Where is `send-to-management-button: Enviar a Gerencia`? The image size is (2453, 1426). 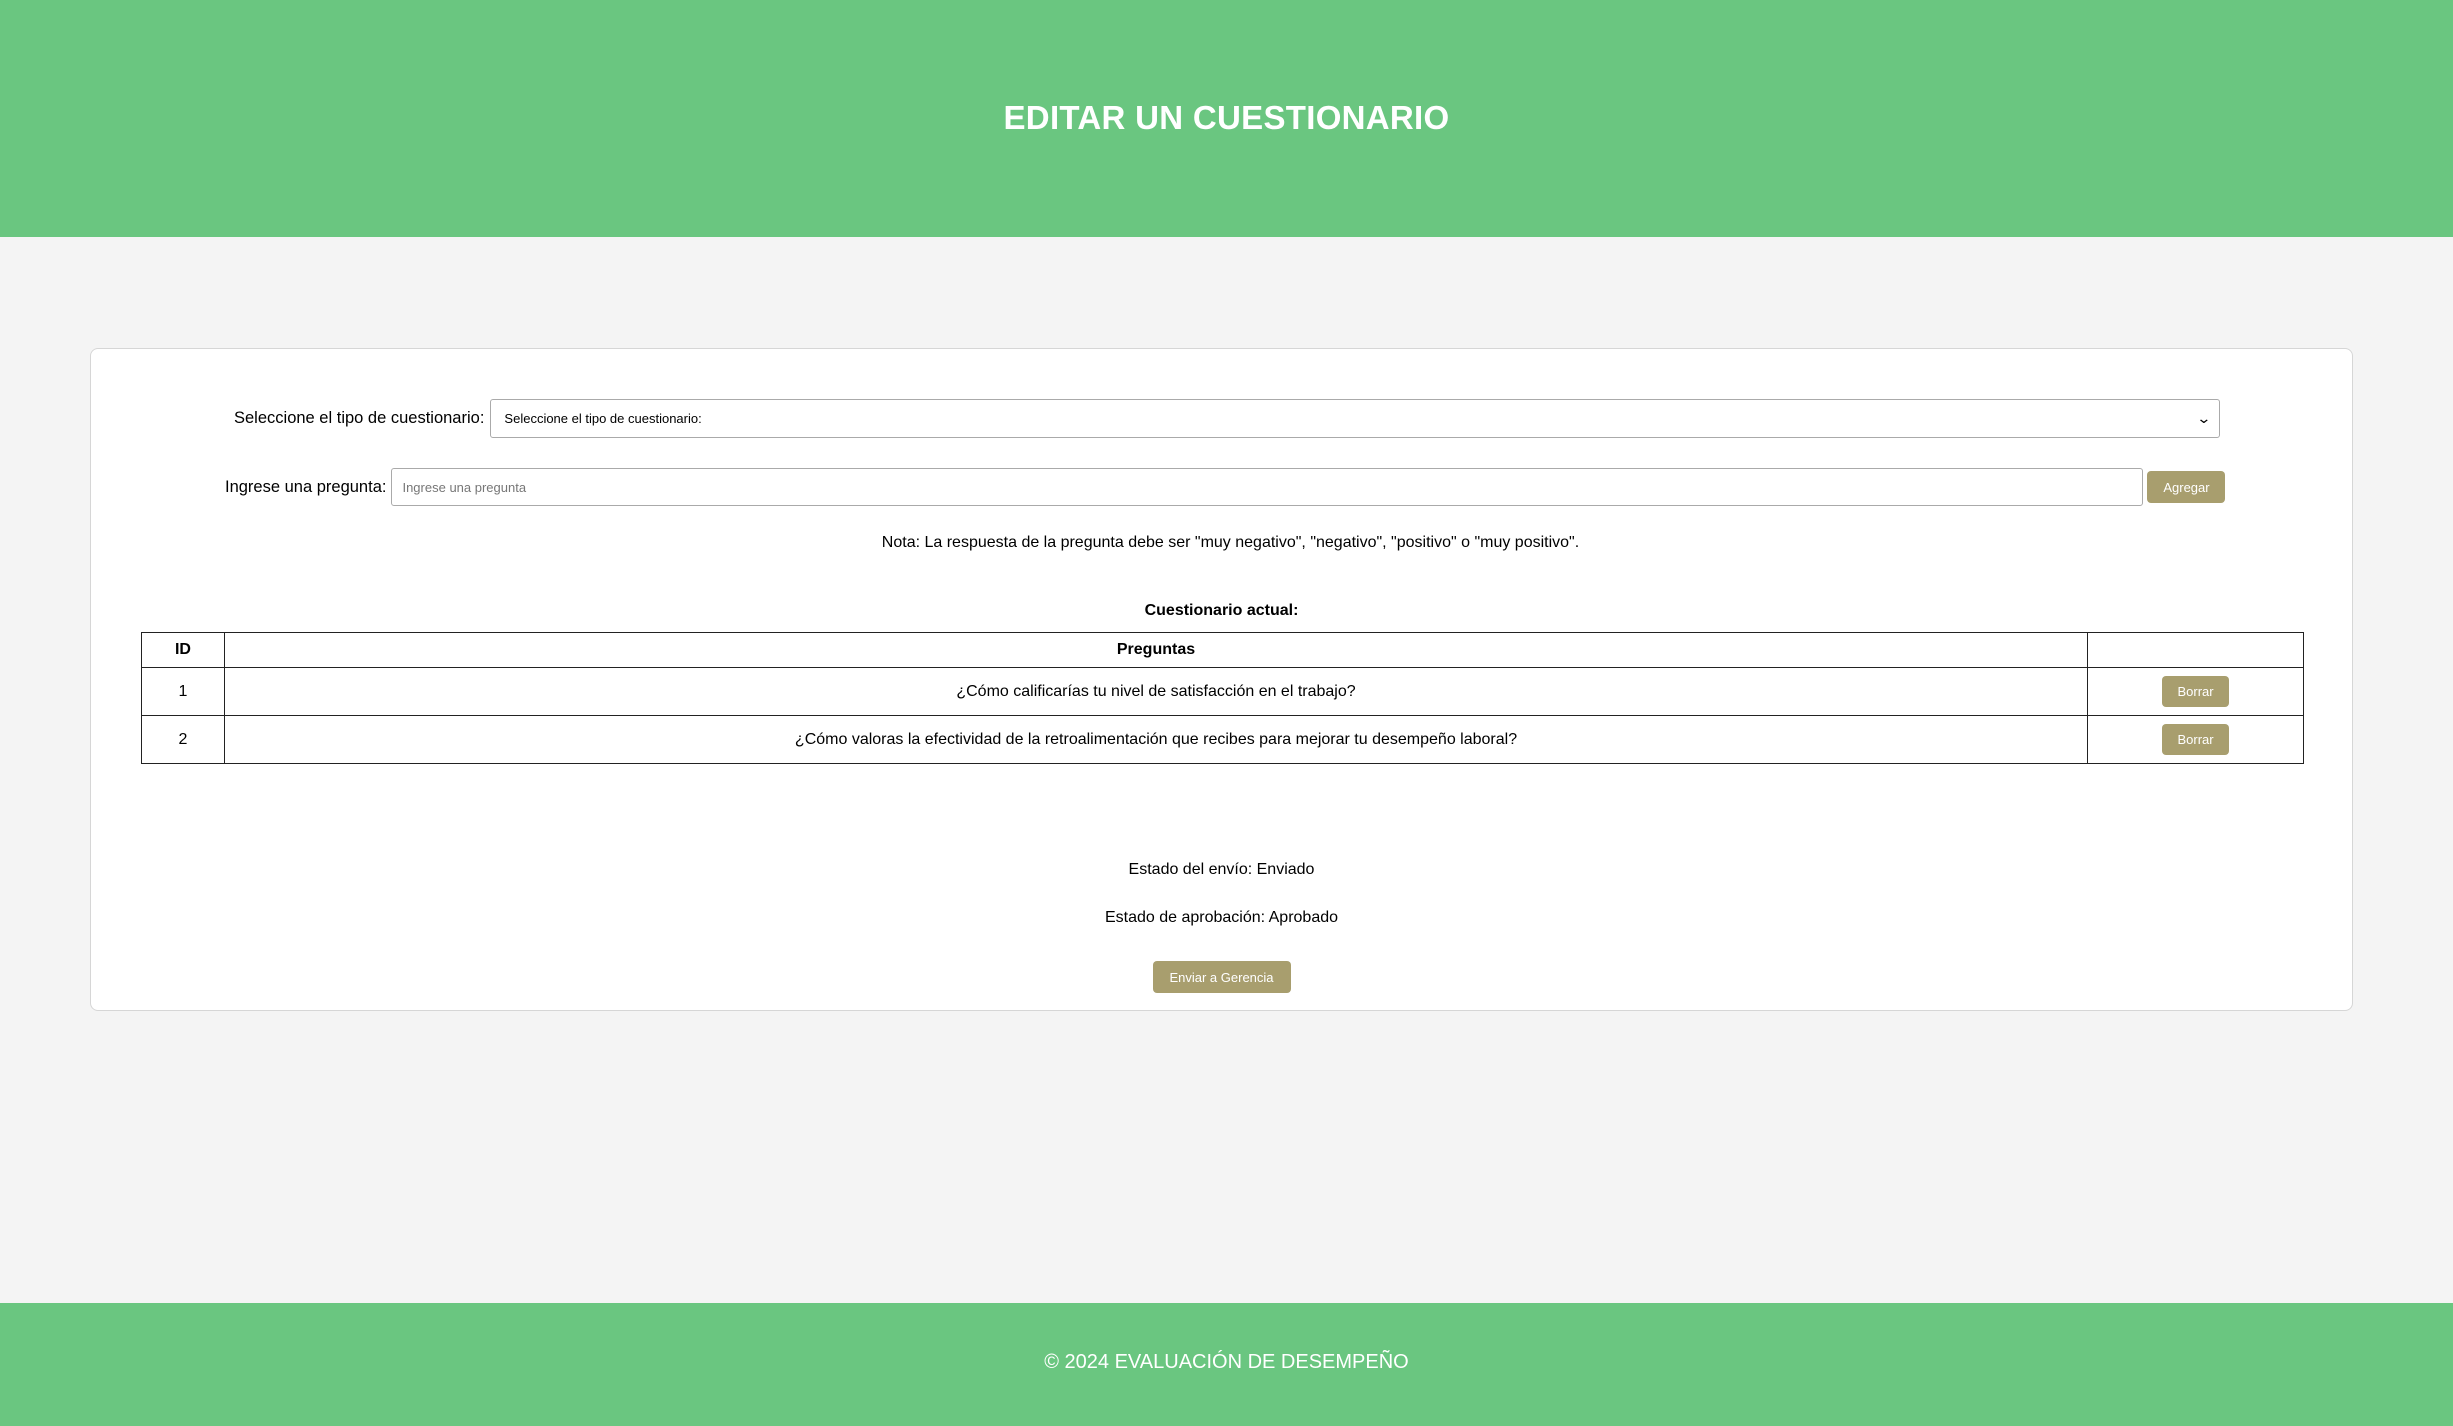 send-to-management-button: Enviar a Gerencia is located at coordinates (1221, 977).